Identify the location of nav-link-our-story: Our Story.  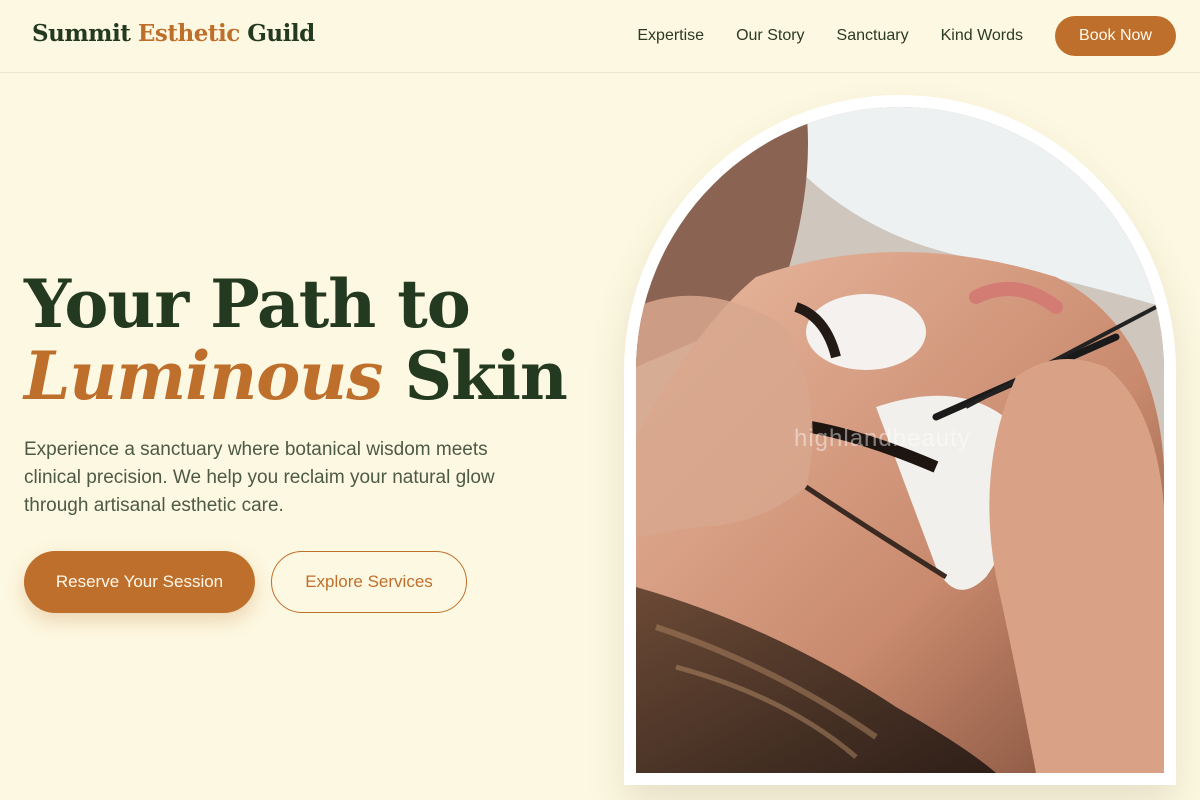
(770, 36).